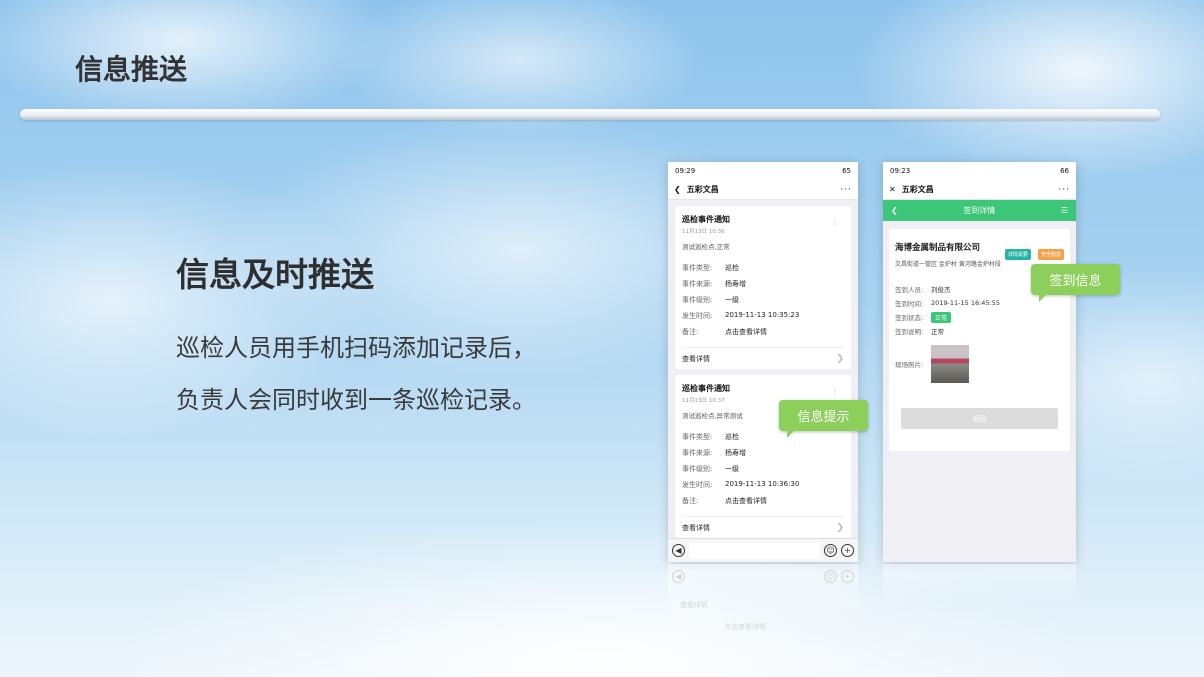 Image resolution: width=1204 pixels, height=677 pixels. What do you see at coordinates (763, 190) in the screenshot?
I see `chat-nav-bar: ❮ 五彩文昌 ···` at bounding box center [763, 190].